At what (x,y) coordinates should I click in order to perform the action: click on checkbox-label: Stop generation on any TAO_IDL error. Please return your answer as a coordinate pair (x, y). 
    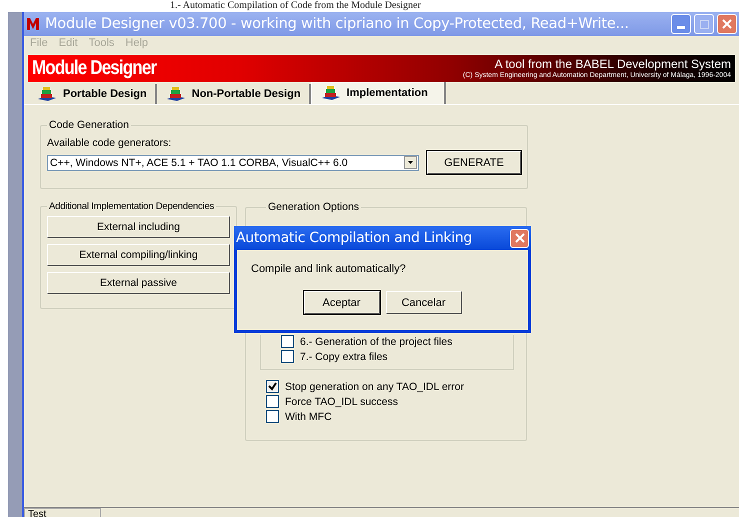
    Looking at the image, I should click on (374, 386).